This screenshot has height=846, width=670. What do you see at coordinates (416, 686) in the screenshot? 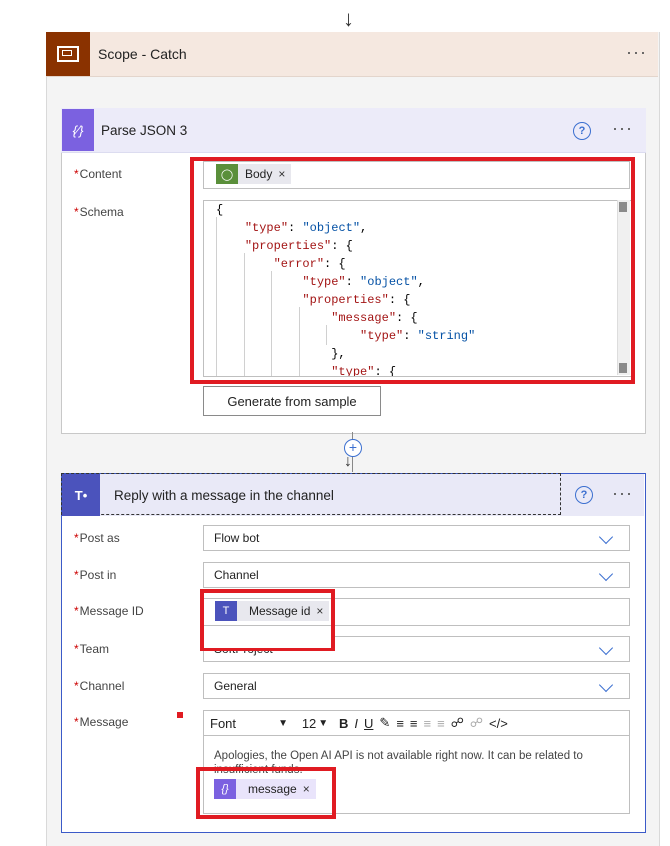
I see `channel-dropdown: General` at bounding box center [416, 686].